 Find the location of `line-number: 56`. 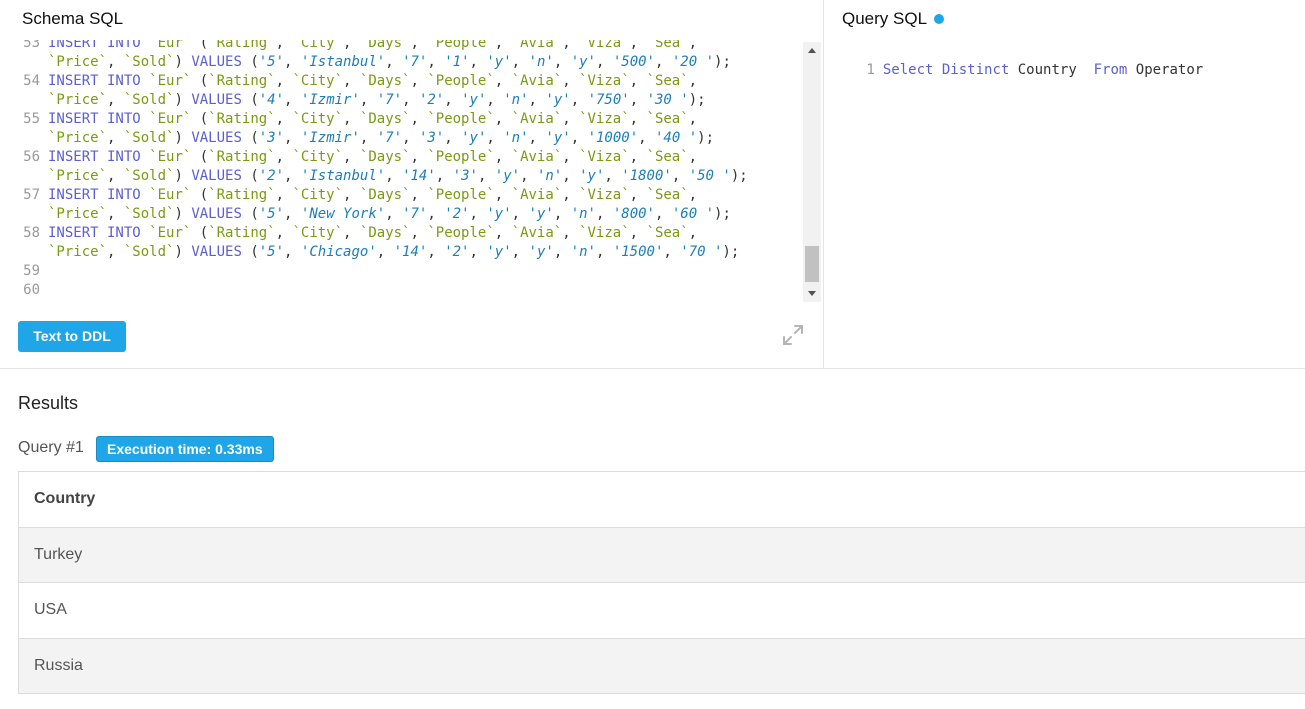

line-number: 56 is located at coordinates (31, 157).